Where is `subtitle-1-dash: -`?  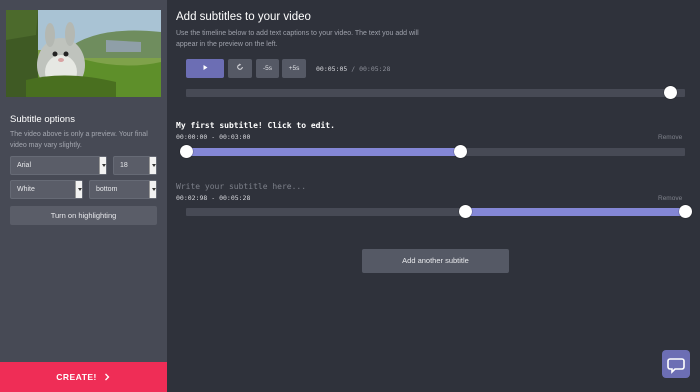
subtitle-1-dash: - is located at coordinates (213, 137).